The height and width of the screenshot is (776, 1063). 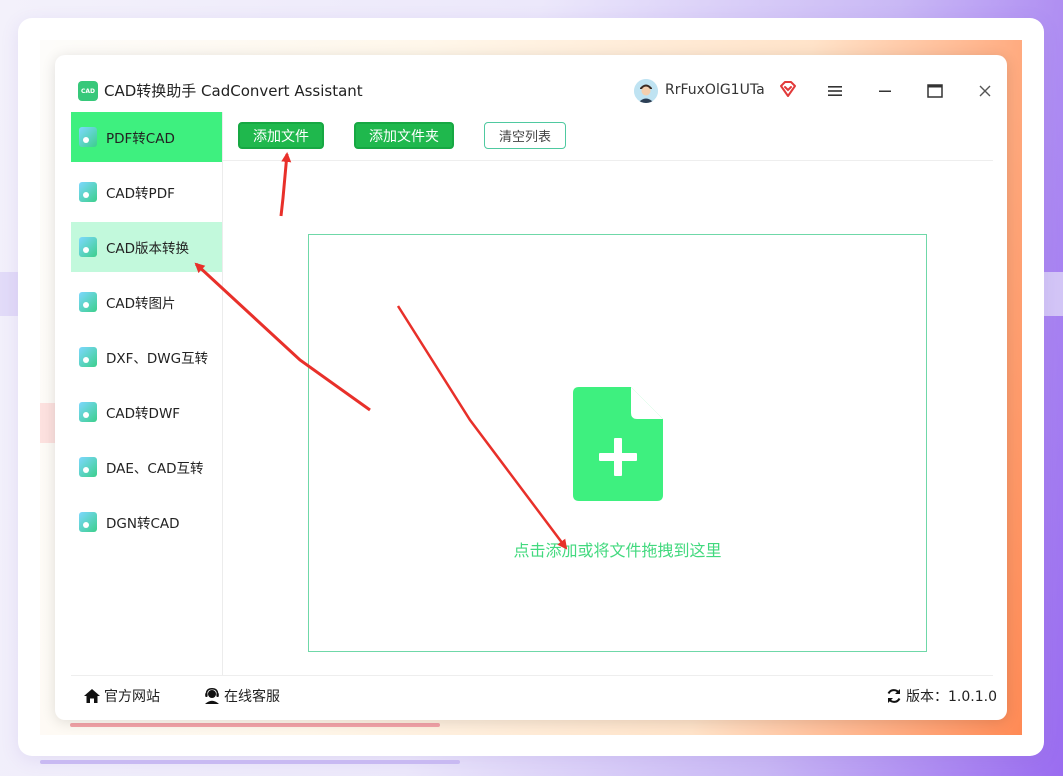 I want to click on minimize-icon, so click(x=885, y=91).